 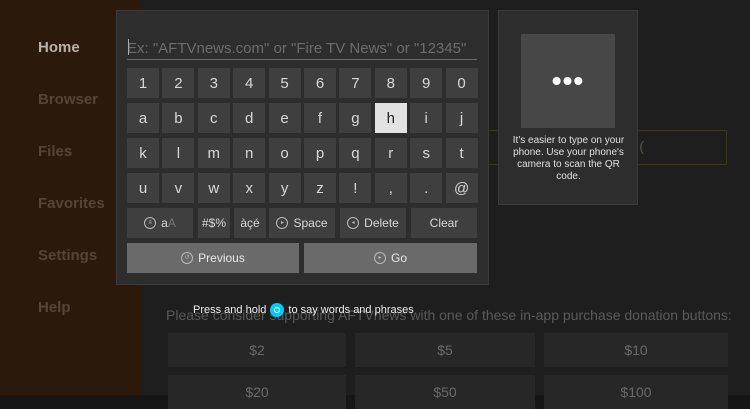 What do you see at coordinates (277, 310) in the screenshot?
I see `alexa-icon` at bounding box center [277, 310].